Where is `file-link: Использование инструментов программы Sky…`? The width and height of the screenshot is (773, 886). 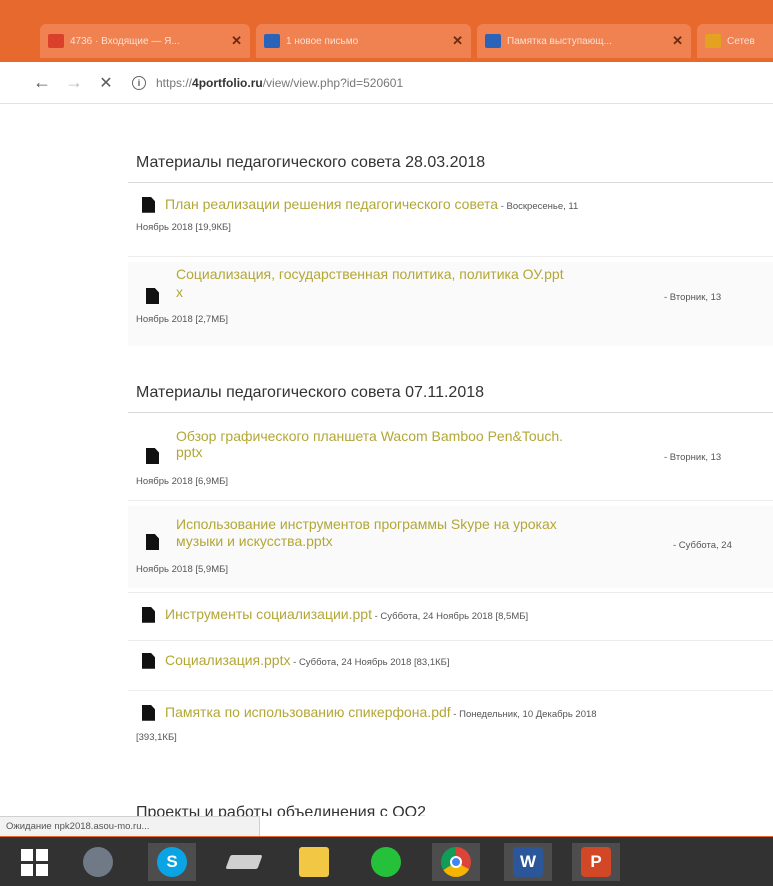
file-link: Использование инструментов программы Sky… is located at coordinates (366, 524).